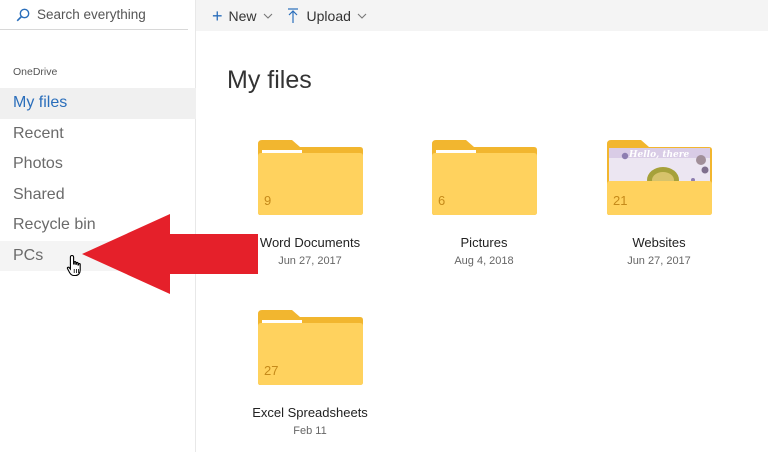 The image size is (768, 452). Describe the element at coordinates (269, 80) in the screenshot. I see `page-title: My files` at that location.